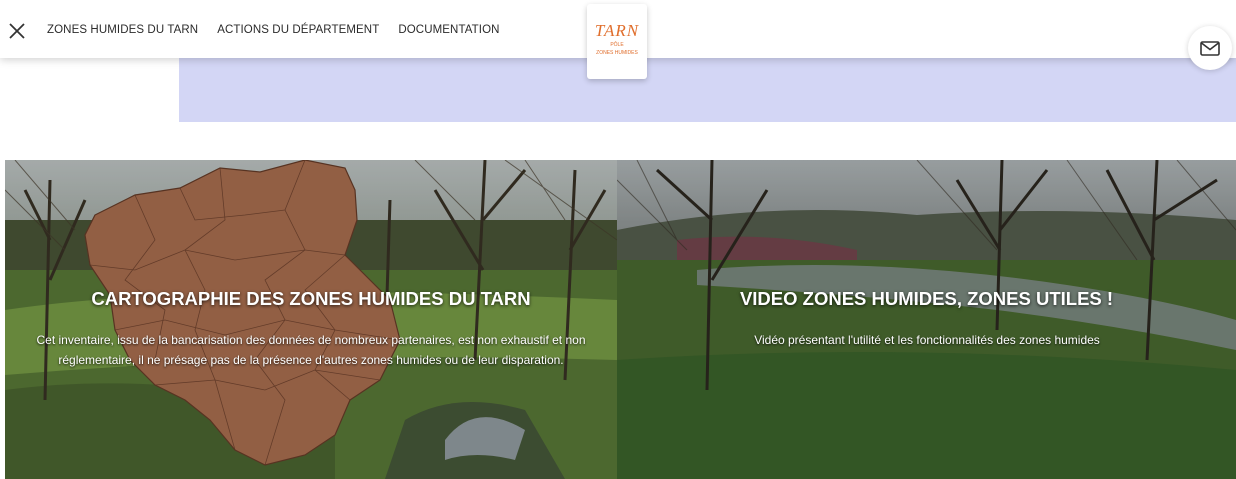 The height and width of the screenshot is (479, 1236). Describe the element at coordinates (617, 30) in the screenshot. I see `logo-title: TARN` at that location.